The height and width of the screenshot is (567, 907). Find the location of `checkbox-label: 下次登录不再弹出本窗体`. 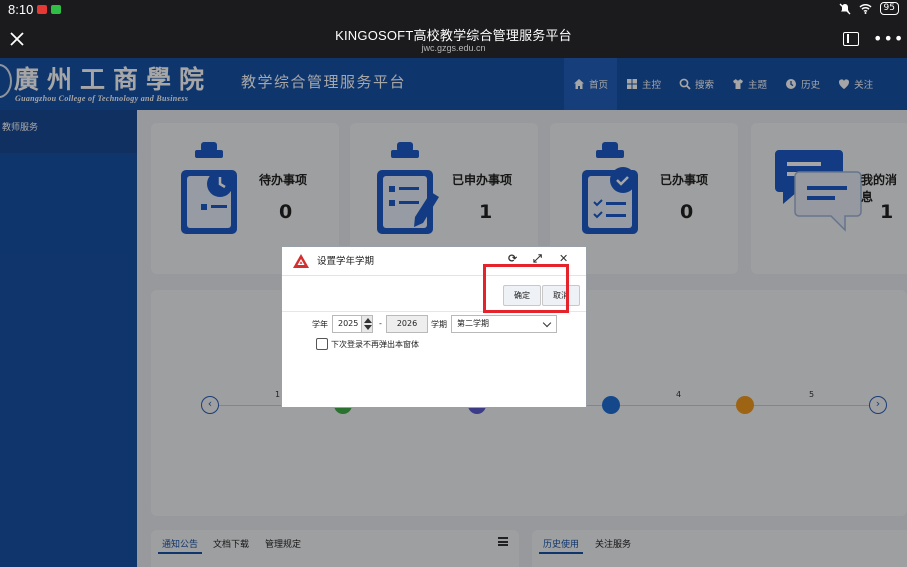

checkbox-label: 下次登录不再弹出本窗体 is located at coordinates (375, 344).